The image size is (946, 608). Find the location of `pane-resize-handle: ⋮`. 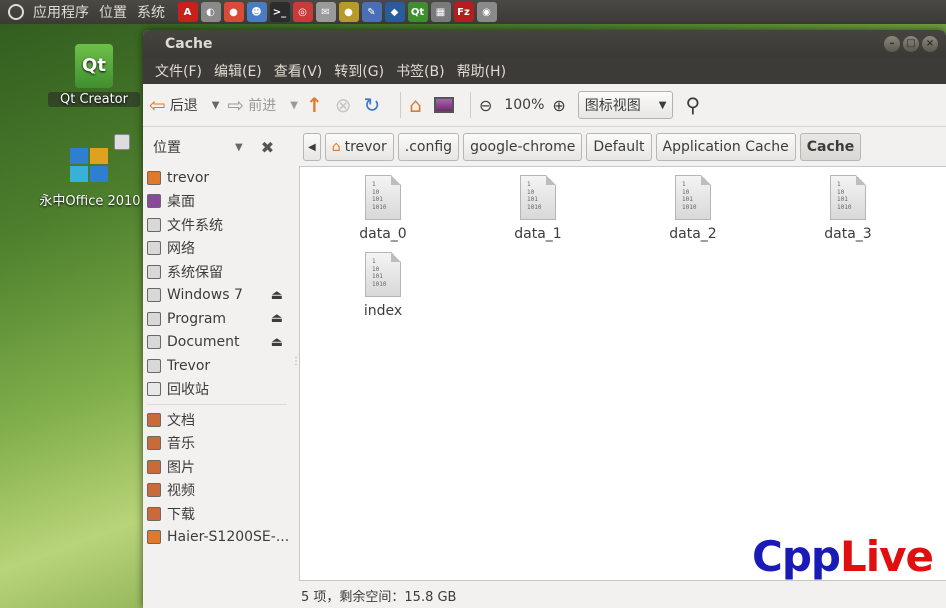

pane-resize-handle: ⋮ is located at coordinates (296, 365).